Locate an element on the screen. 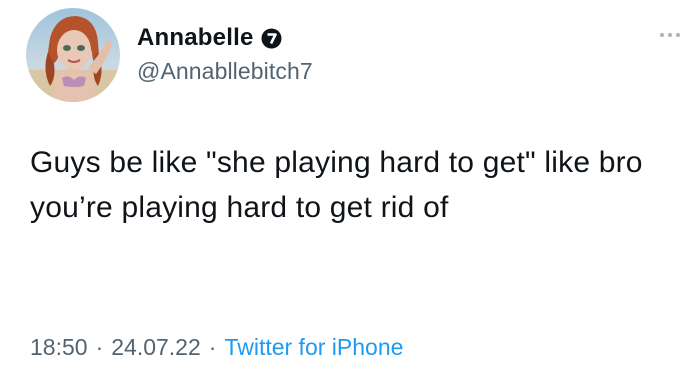 The image size is (700, 380). badge-icon is located at coordinates (271, 38).